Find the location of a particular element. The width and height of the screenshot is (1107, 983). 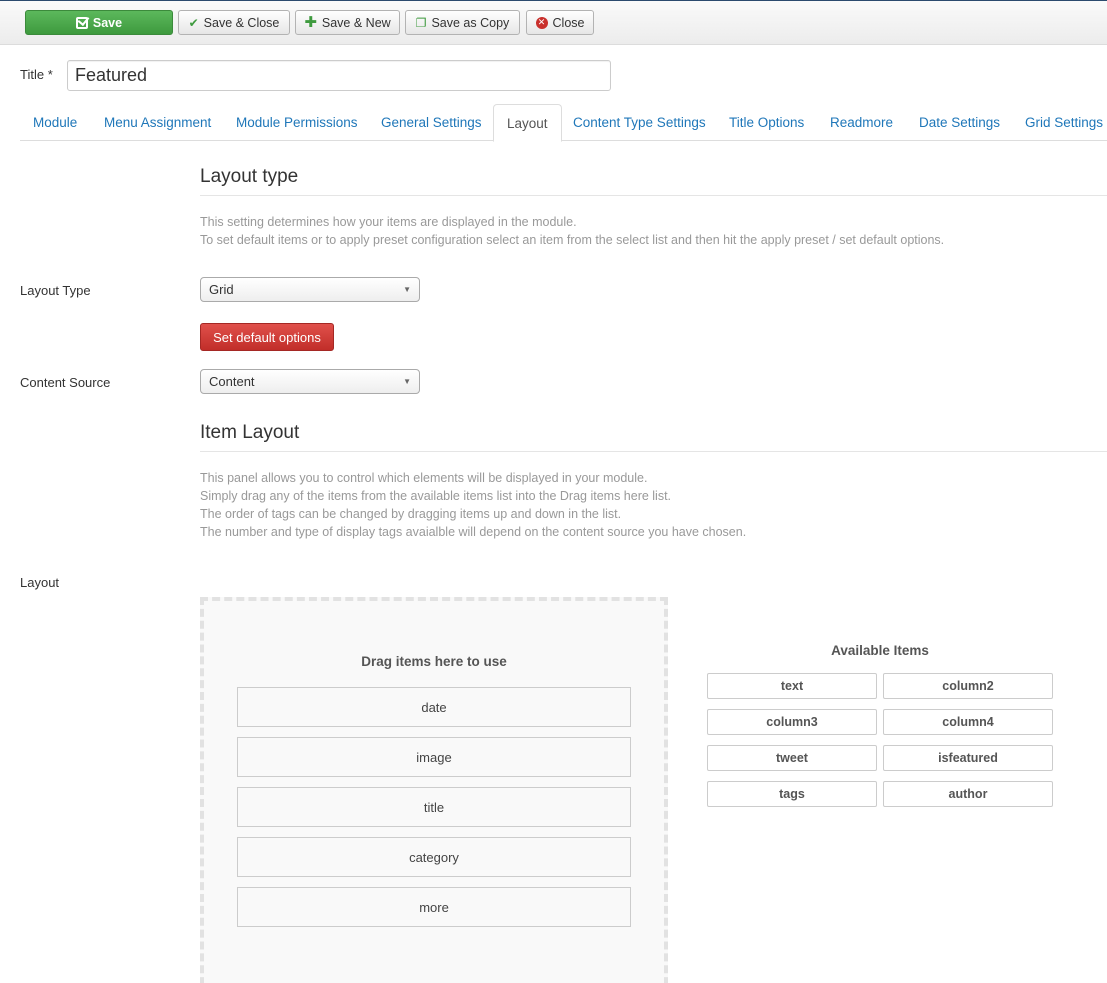

layout-item-date: date is located at coordinates (434, 707).